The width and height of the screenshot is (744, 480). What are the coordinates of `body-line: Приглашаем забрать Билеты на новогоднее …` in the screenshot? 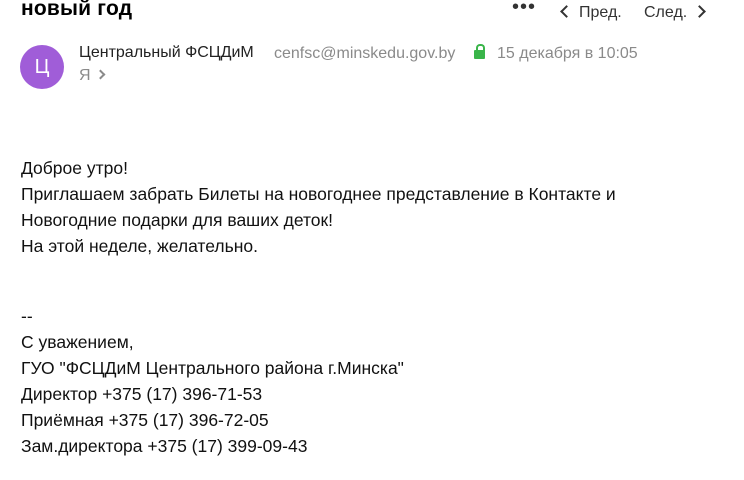 It's located at (318, 194).